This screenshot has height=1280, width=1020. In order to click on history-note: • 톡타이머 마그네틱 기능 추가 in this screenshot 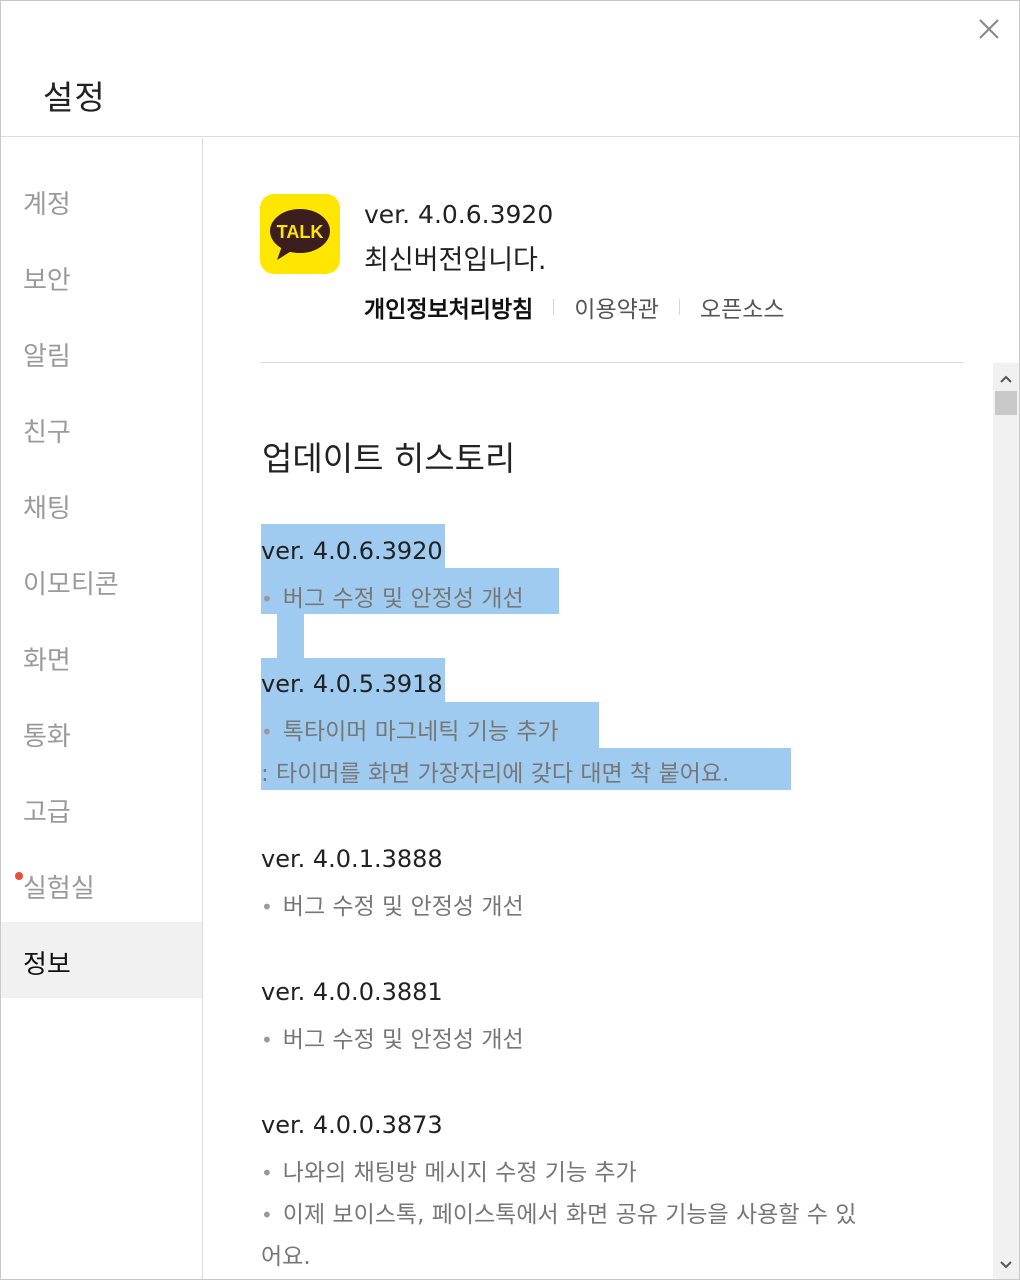, I will do `click(410, 729)`.